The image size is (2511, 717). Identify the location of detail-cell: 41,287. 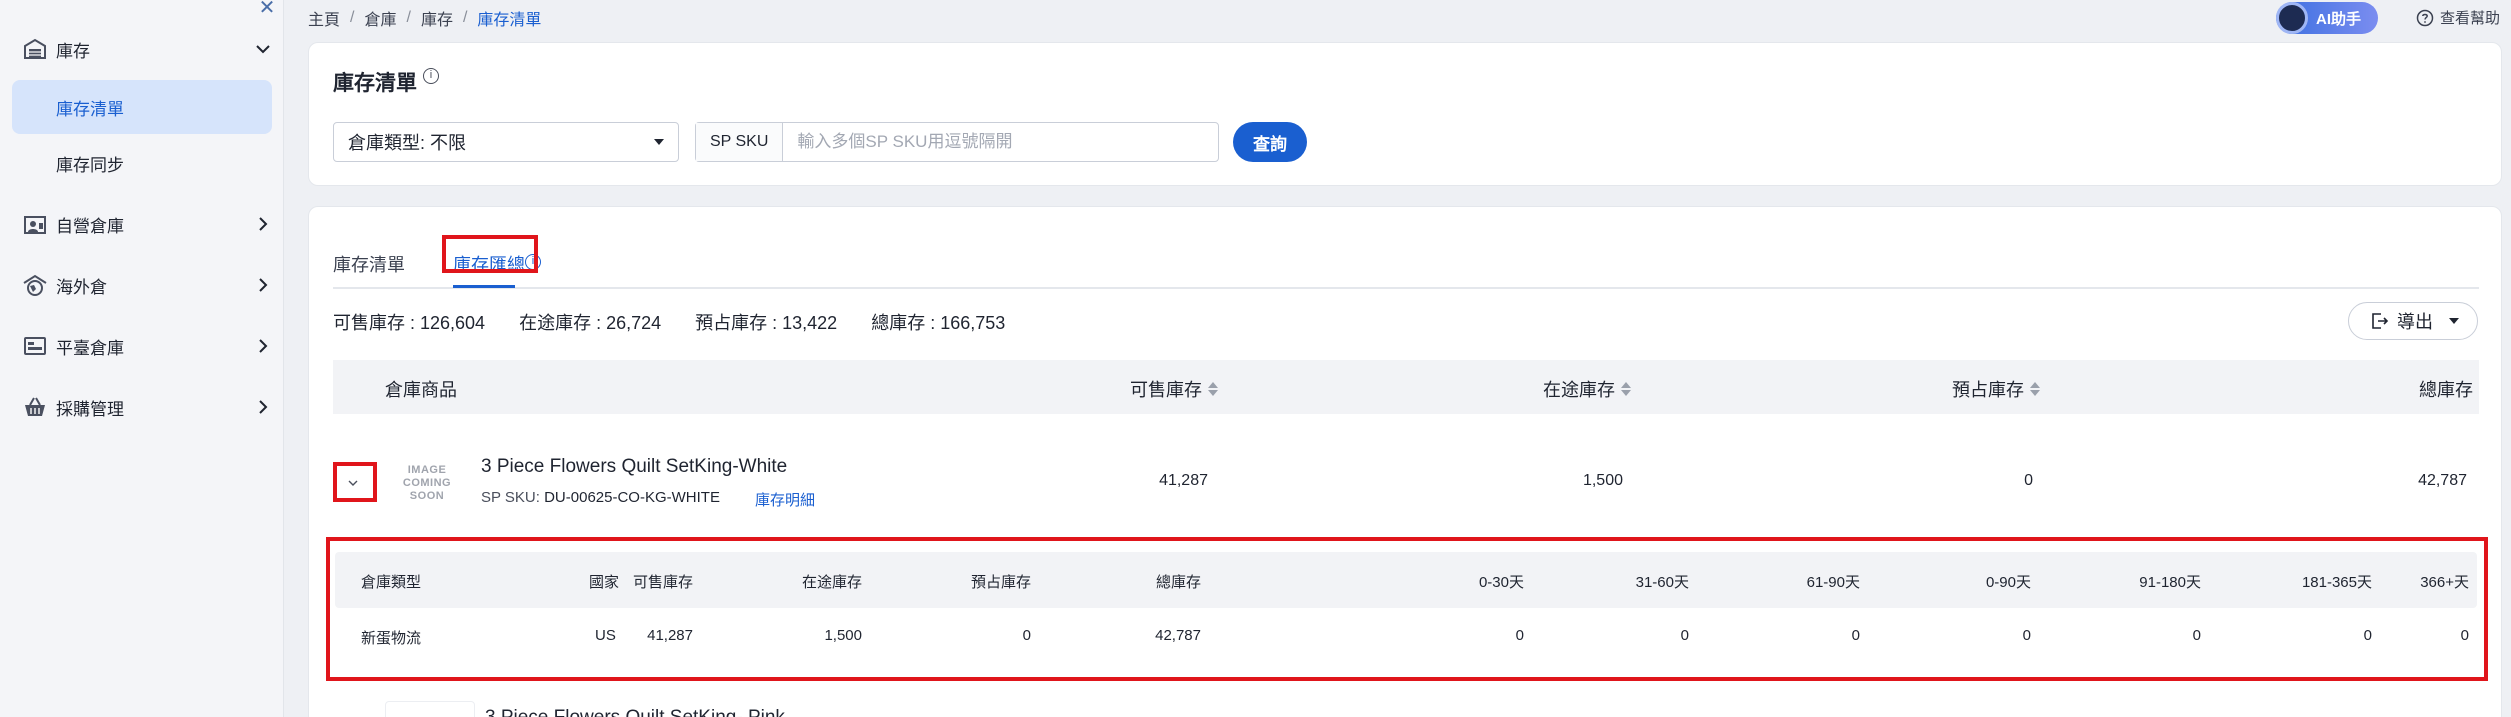
(670, 635).